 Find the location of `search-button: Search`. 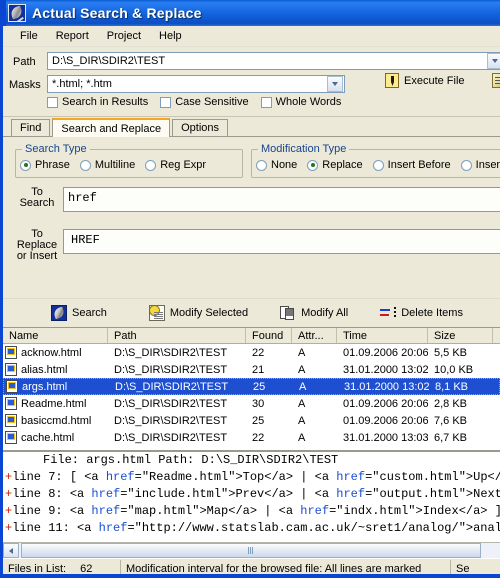

search-button: Search is located at coordinates (79, 313).